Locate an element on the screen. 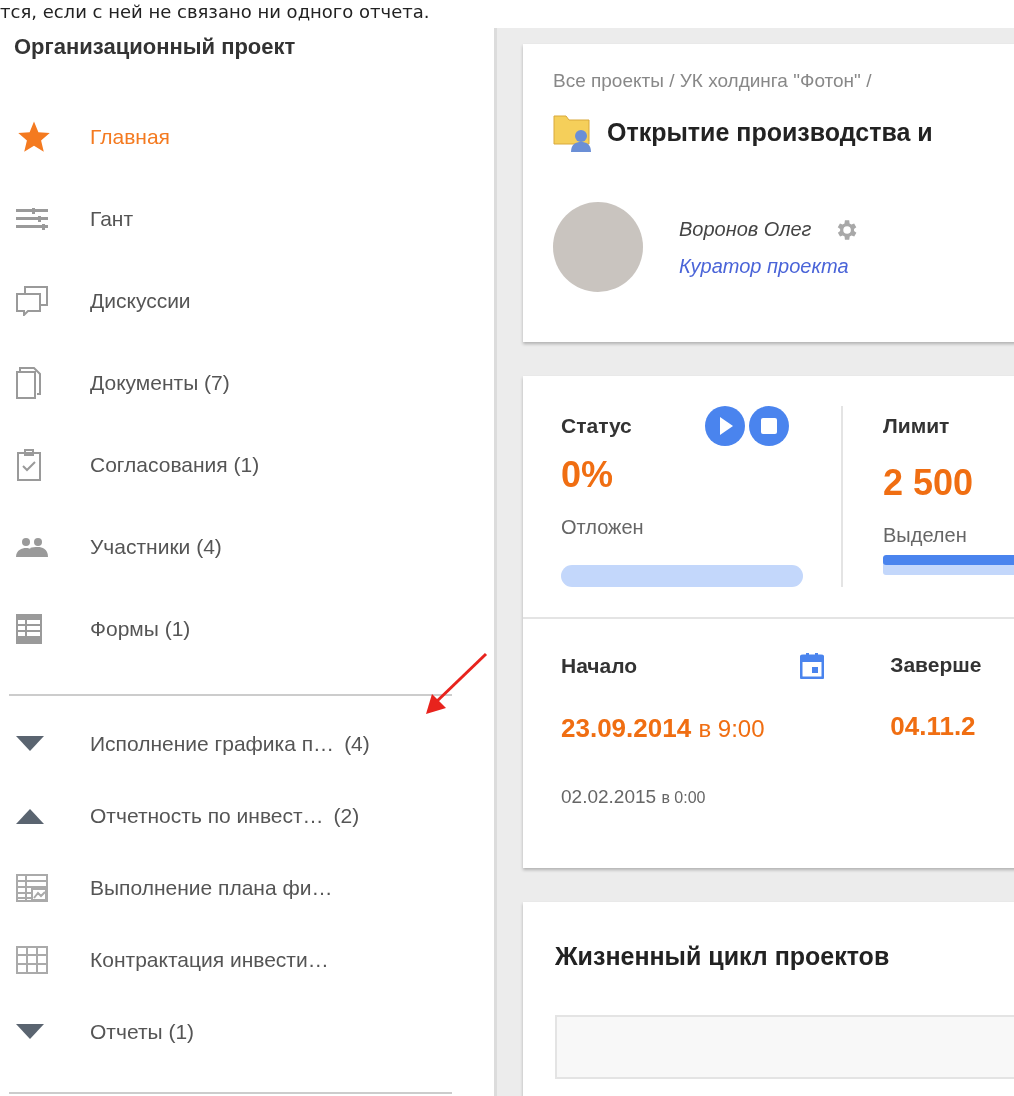  breadcrumb: Все проекты / УК холдинга "Фотон" / is located at coordinates (768, 68).